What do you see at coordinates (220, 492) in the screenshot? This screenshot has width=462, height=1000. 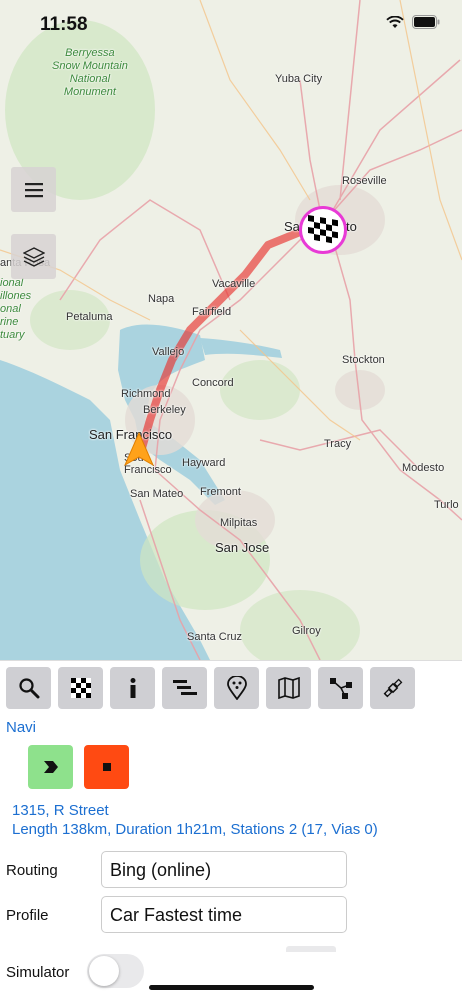 I see `place-label-fremont: Fremont` at bounding box center [220, 492].